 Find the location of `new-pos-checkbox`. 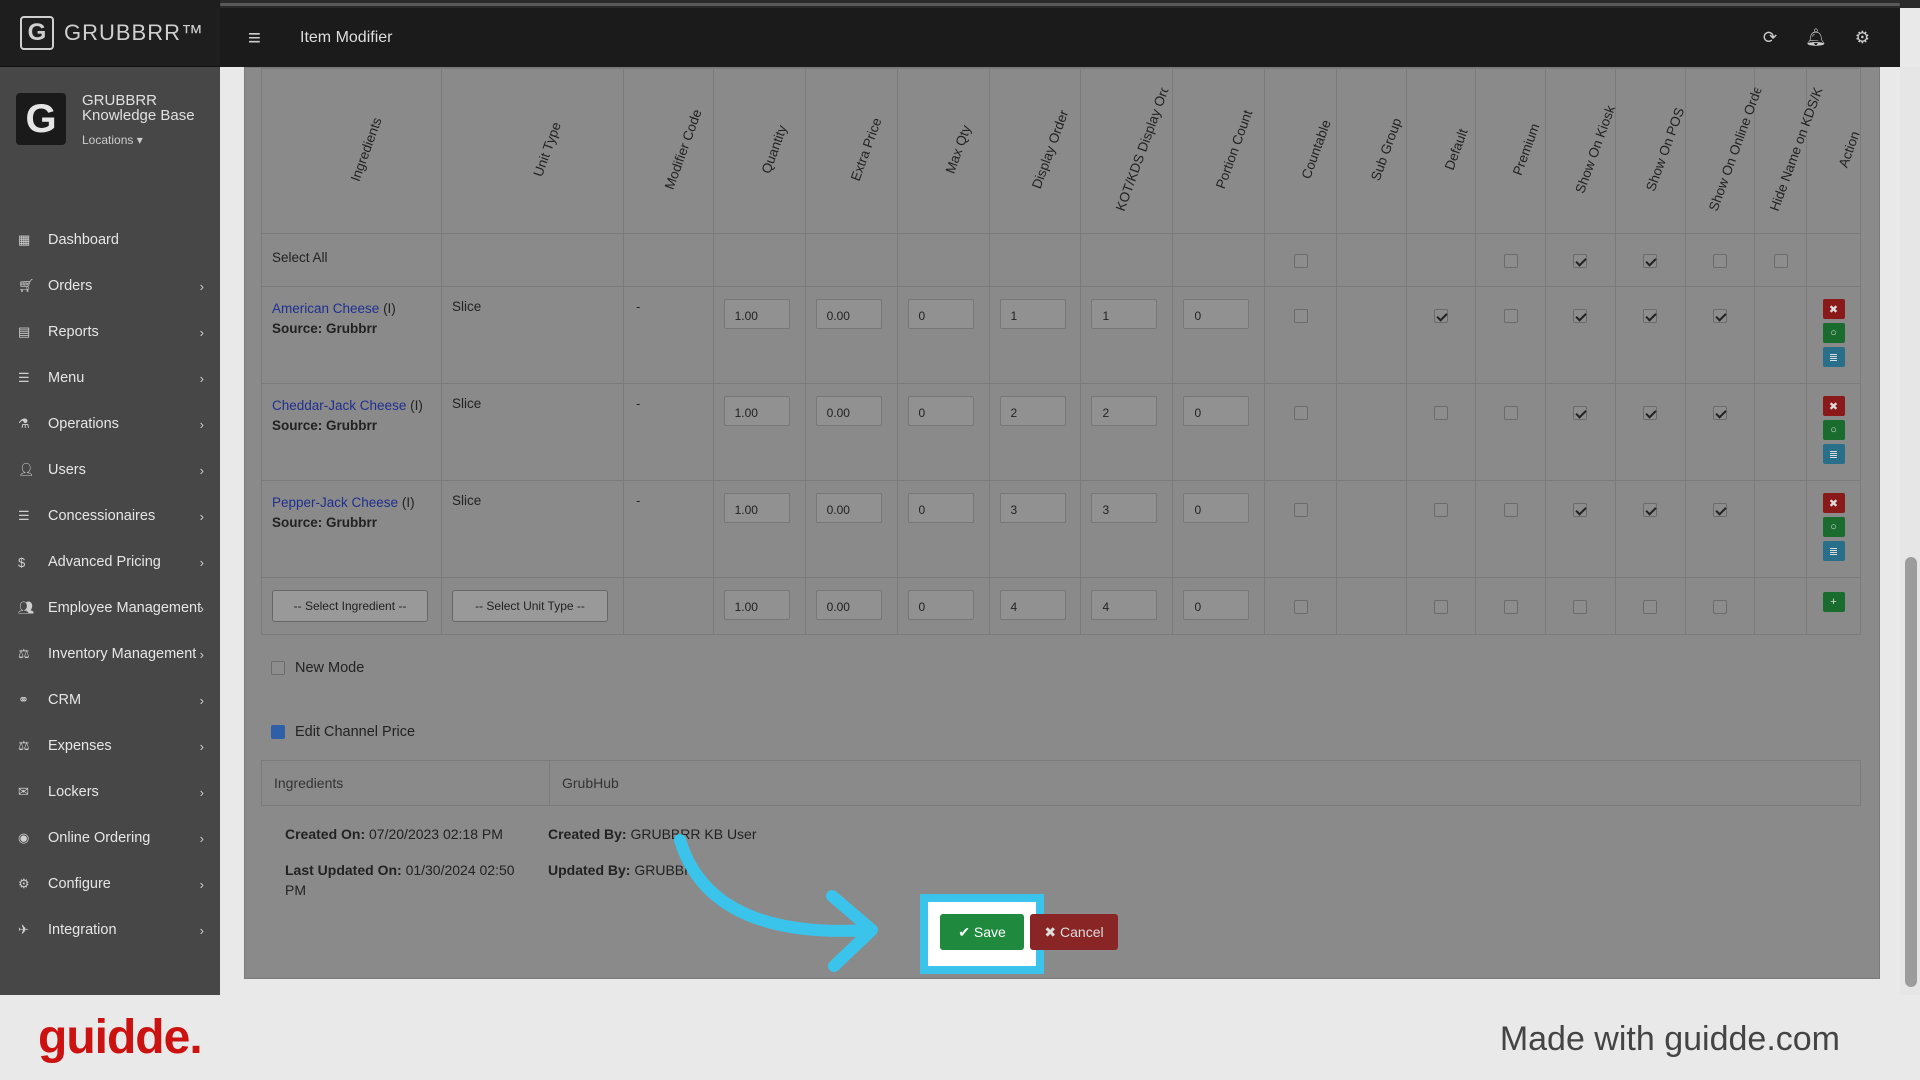

new-pos-checkbox is located at coordinates (1650, 607).